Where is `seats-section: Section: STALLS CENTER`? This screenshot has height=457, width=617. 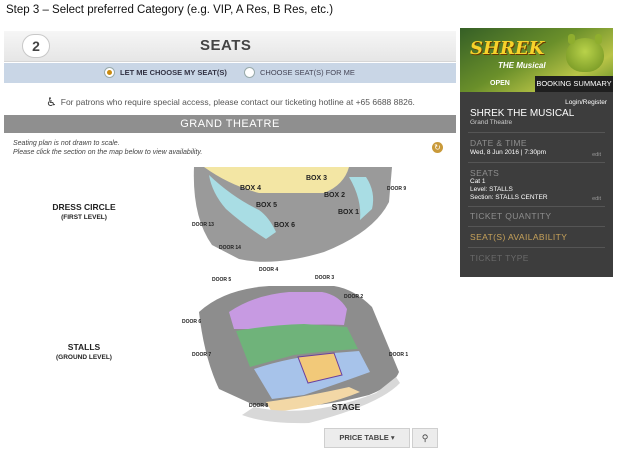
seats-section: Section: STALLS CENTER is located at coordinates (509, 197).